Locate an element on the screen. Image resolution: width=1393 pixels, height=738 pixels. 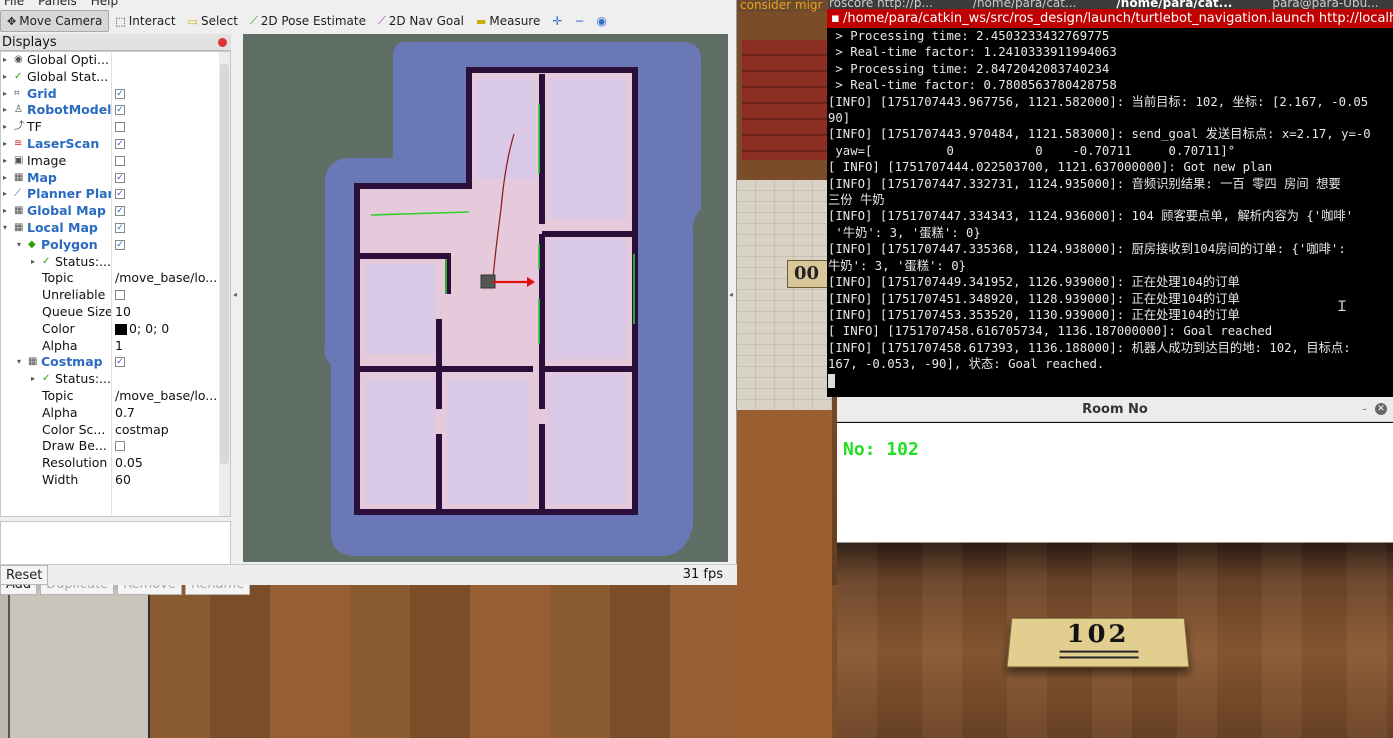
camera-type-icon: ◉ is located at coordinates (601, 21).